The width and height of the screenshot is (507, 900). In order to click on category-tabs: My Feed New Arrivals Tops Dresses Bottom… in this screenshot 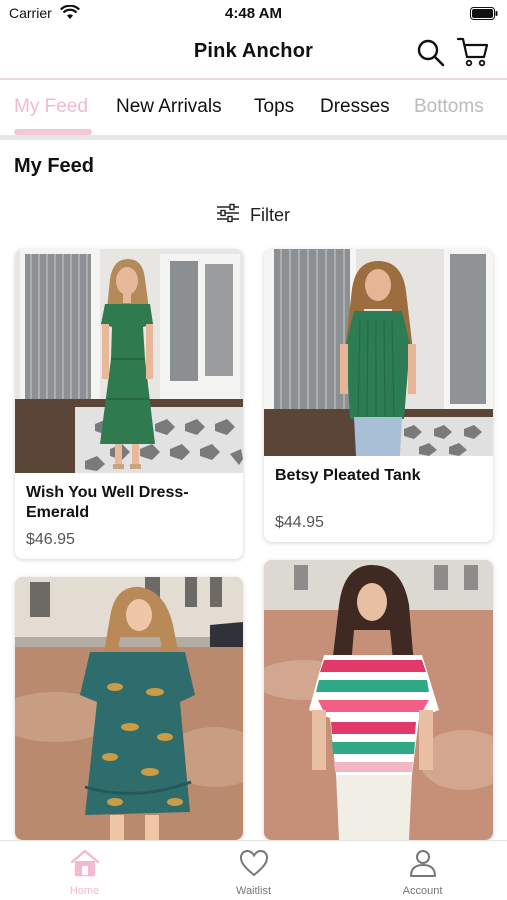, I will do `click(253, 108)`.